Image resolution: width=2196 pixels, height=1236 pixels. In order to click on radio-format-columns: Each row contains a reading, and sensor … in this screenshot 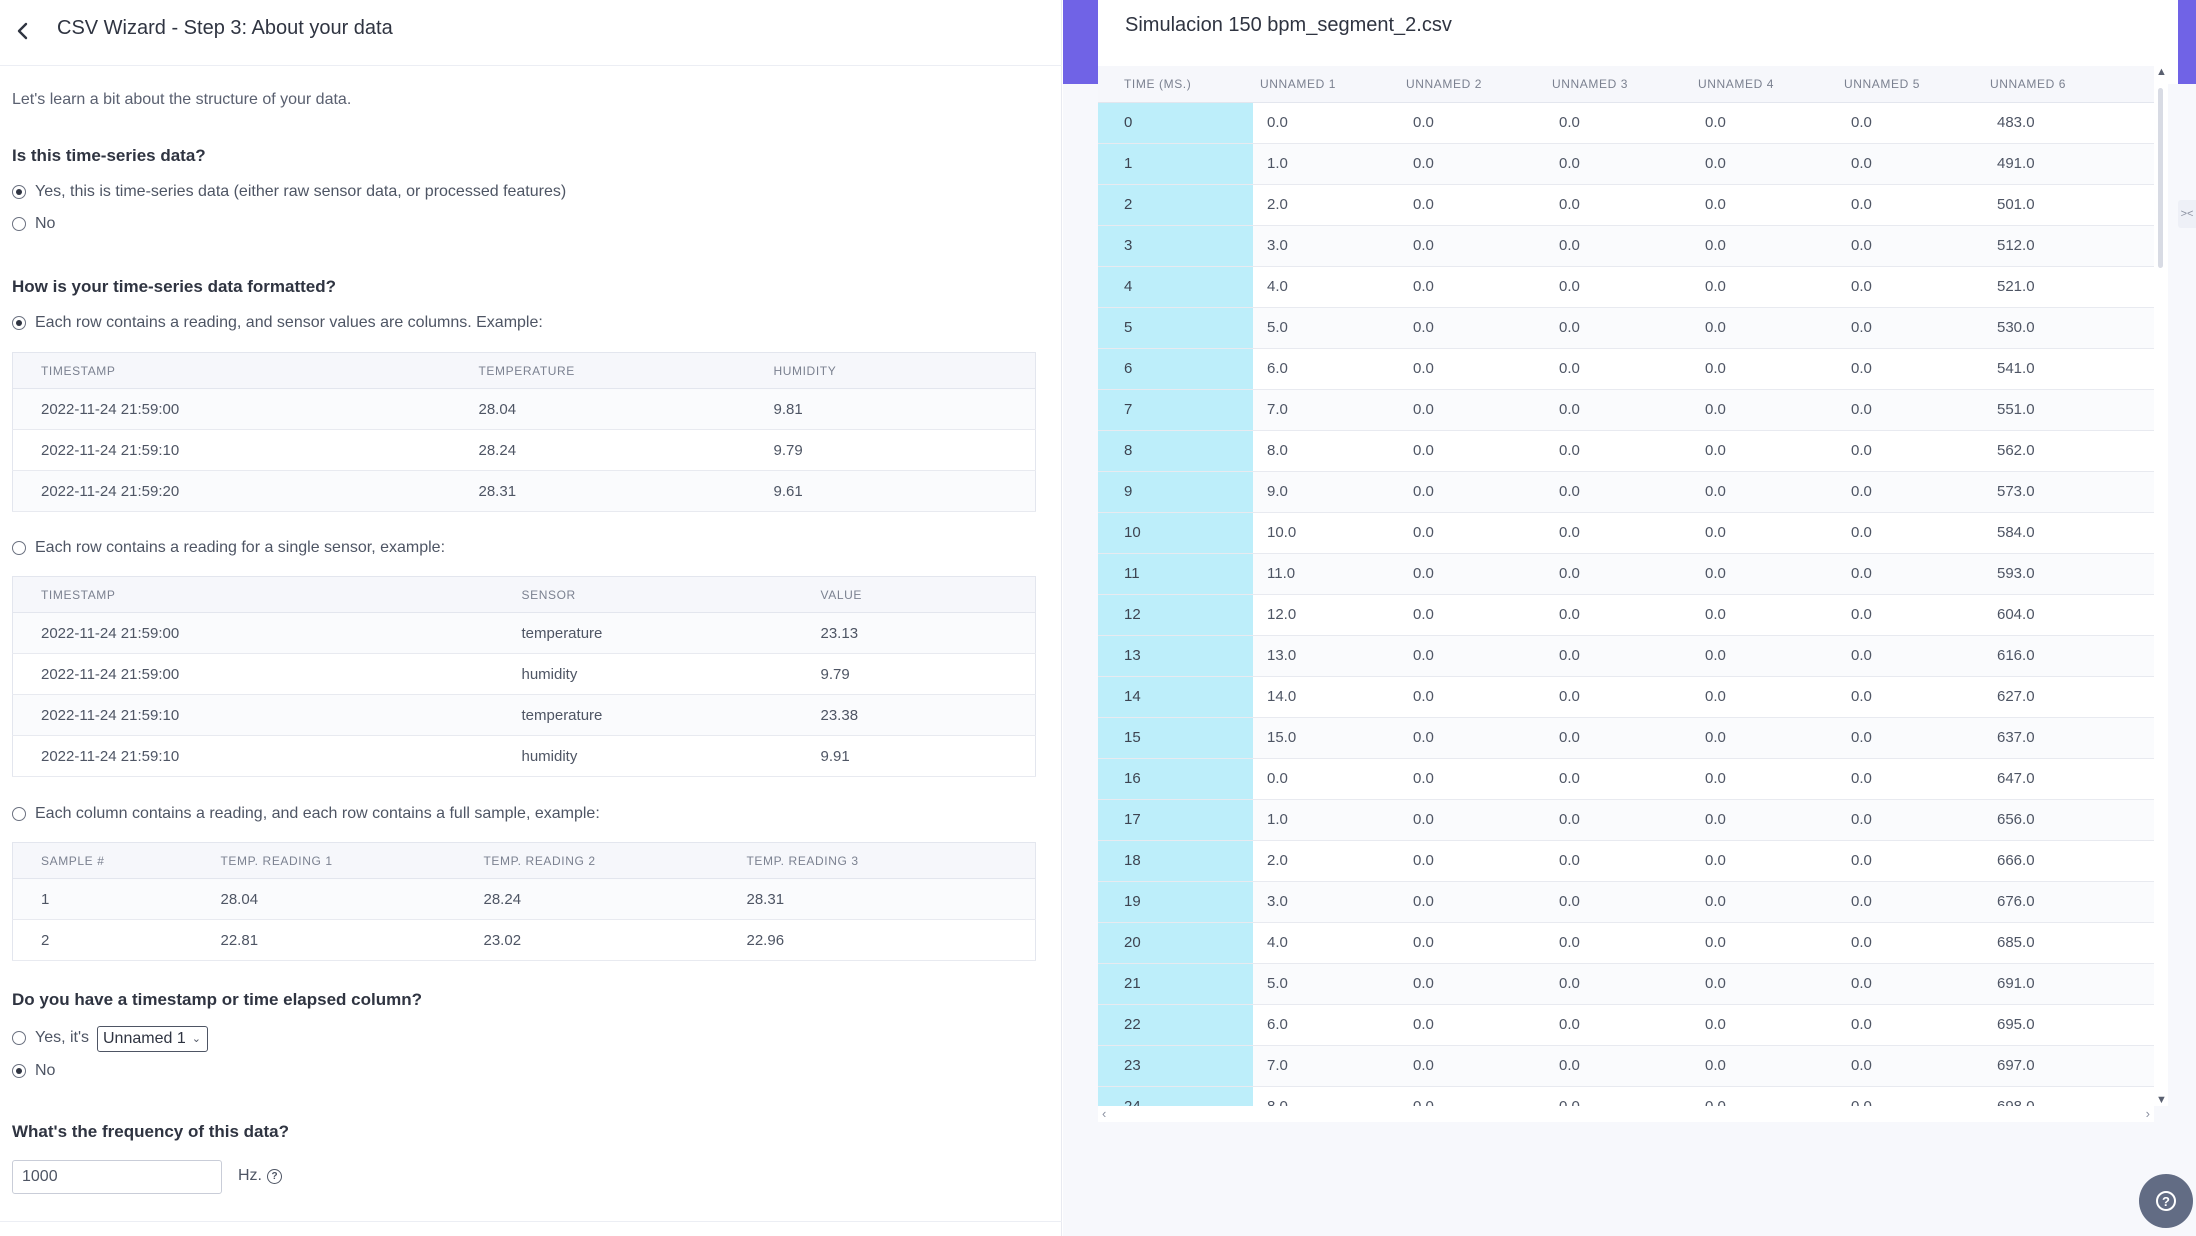, I will do `click(277, 323)`.